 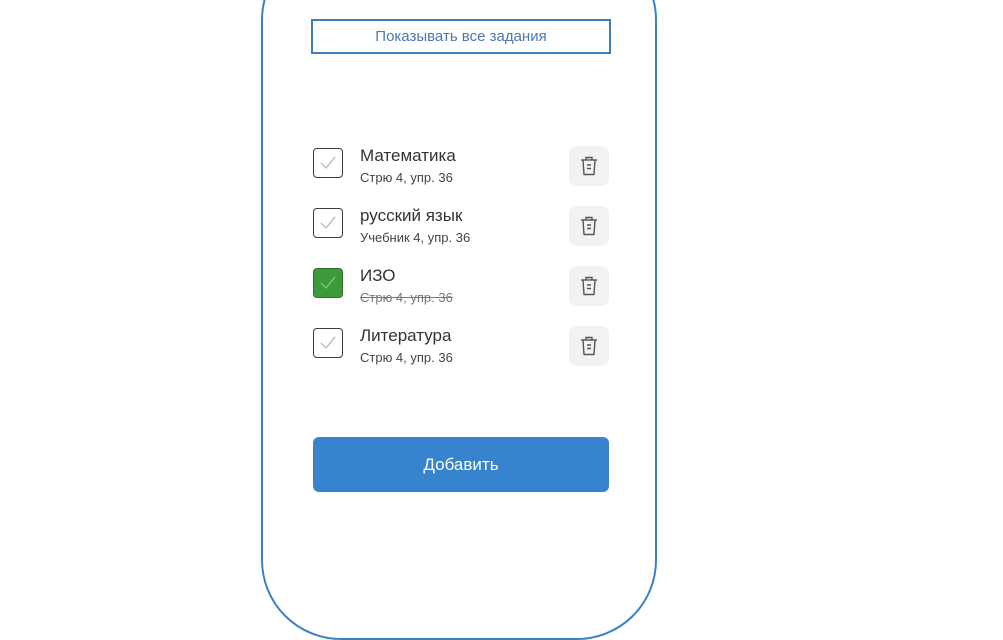 I want to click on task-item: русский язык Учебник 4, упр. 36, so click(x=461, y=226).